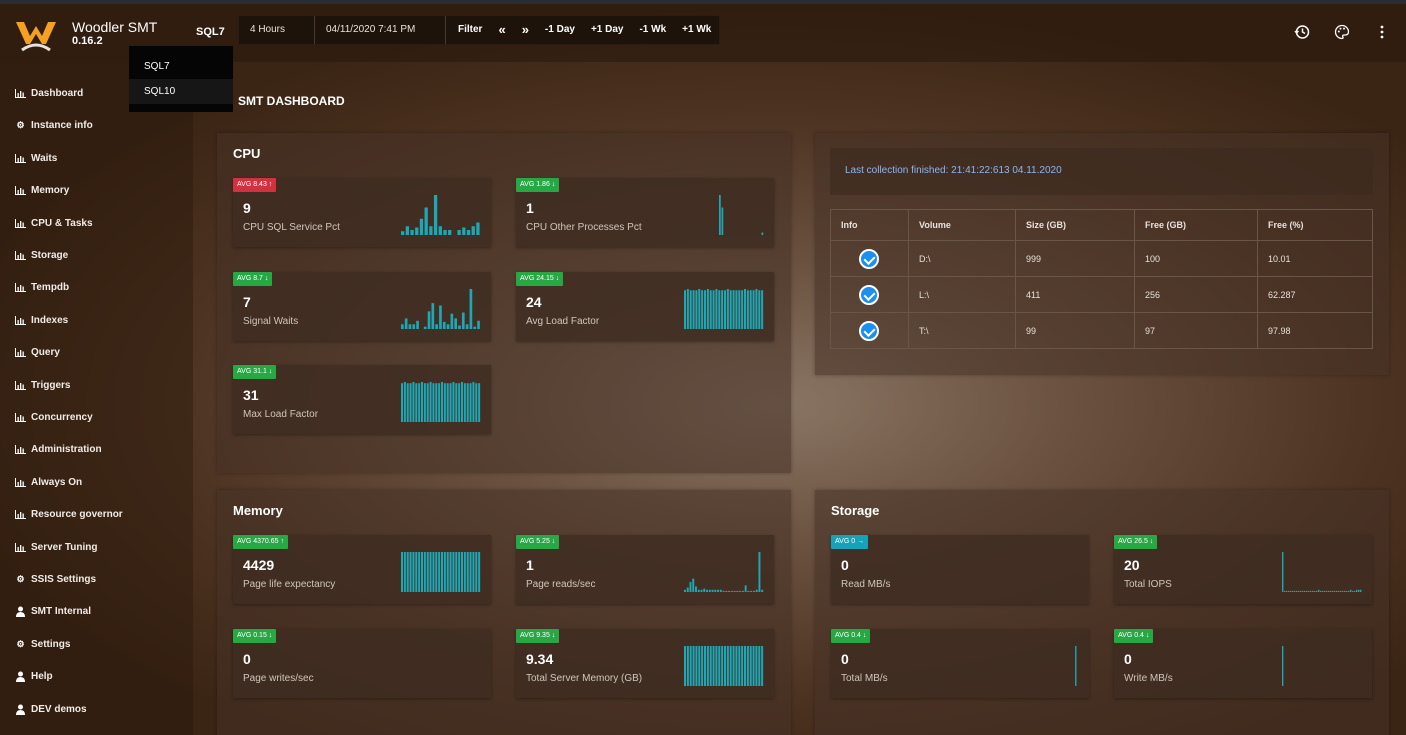  Describe the element at coordinates (645, 212) in the screenshot. I see `metric-card-cpu-other-processes-pct: AVG 1.86 ↓ 1 CPU Other Processes Pct` at that location.